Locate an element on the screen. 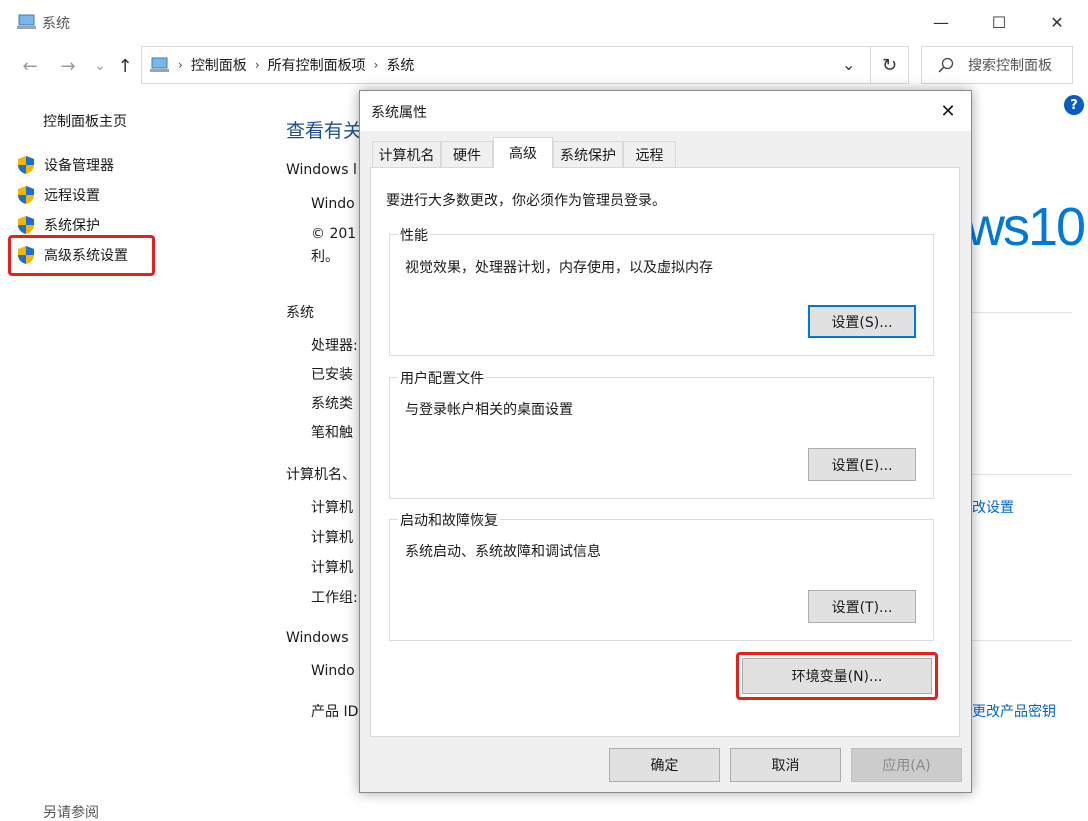 This screenshot has height=821, width=1088. see-also-heading: 另请参阅 is located at coordinates (71, 813).